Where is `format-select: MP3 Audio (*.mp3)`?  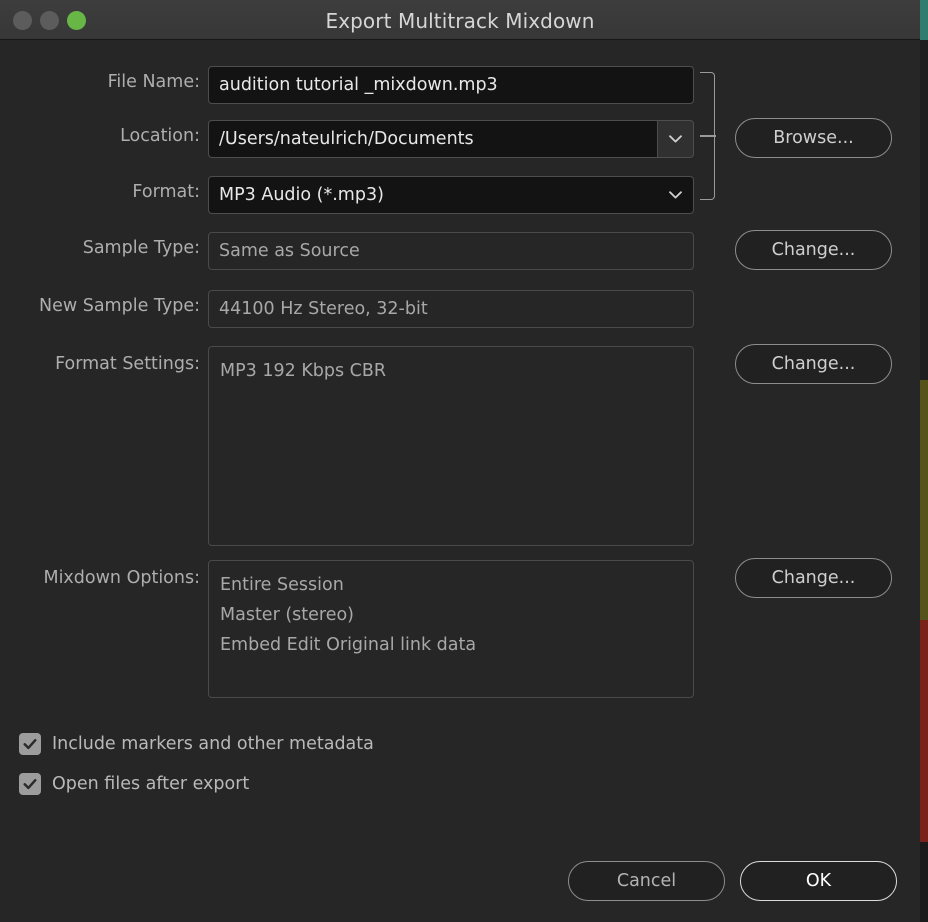 format-select: MP3 Audio (*.mp3) is located at coordinates (451, 195).